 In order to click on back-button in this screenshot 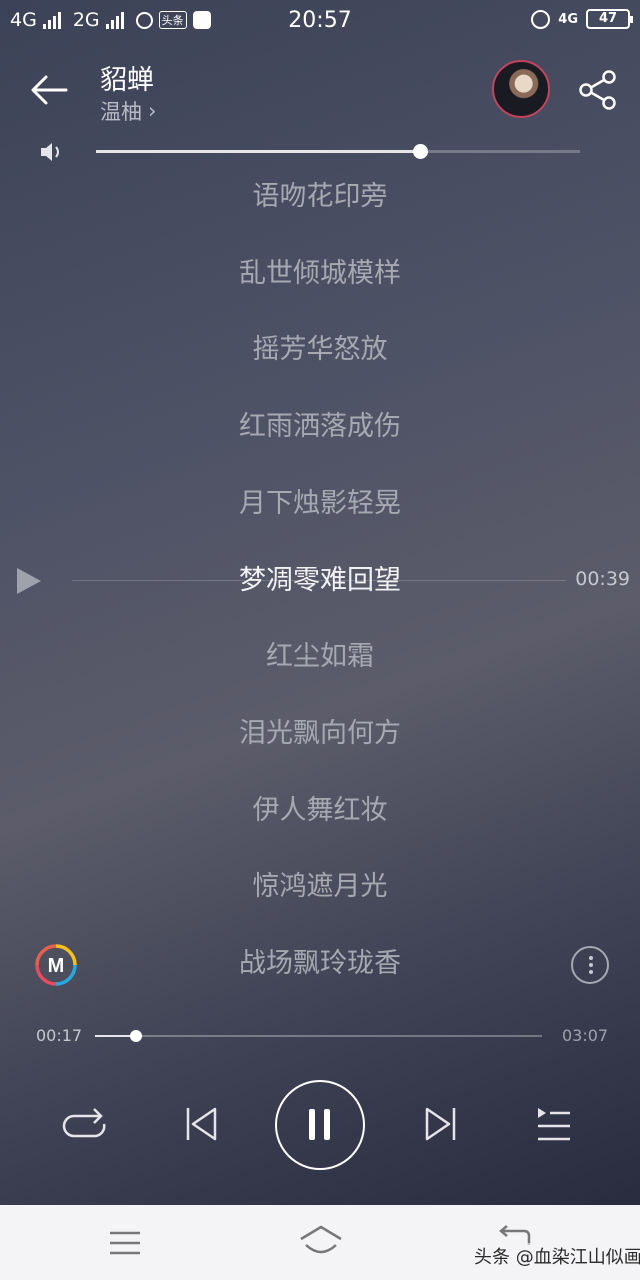, I will do `click(50, 90)`.